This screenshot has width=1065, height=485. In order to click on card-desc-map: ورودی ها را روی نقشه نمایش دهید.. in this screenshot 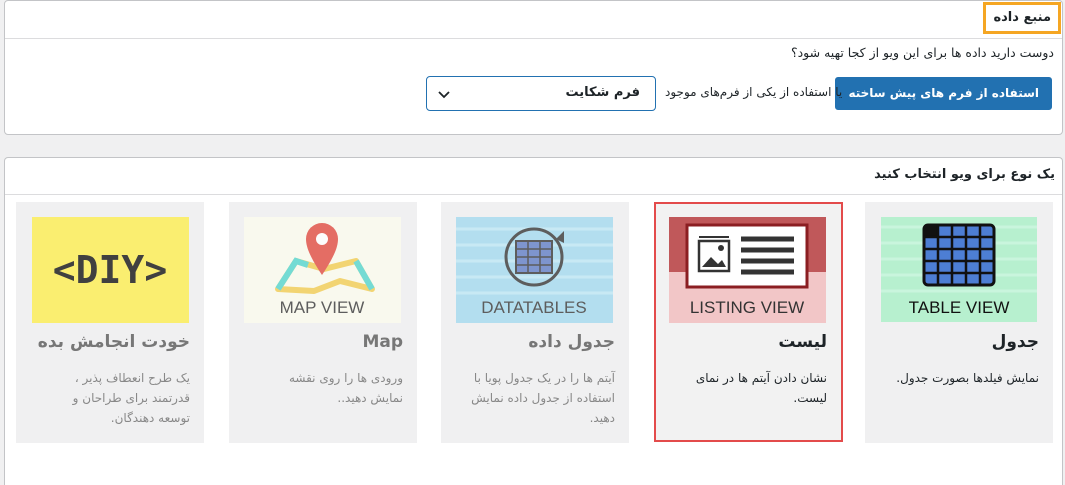, I will do `click(345, 388)`.